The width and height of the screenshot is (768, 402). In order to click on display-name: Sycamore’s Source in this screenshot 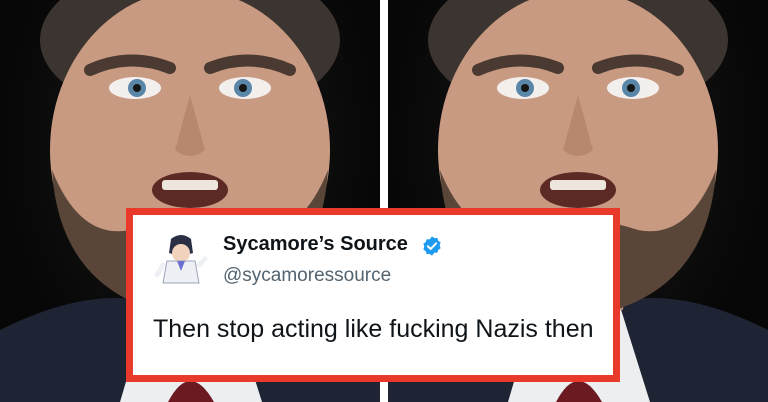, I will do `click(315, 244)`.